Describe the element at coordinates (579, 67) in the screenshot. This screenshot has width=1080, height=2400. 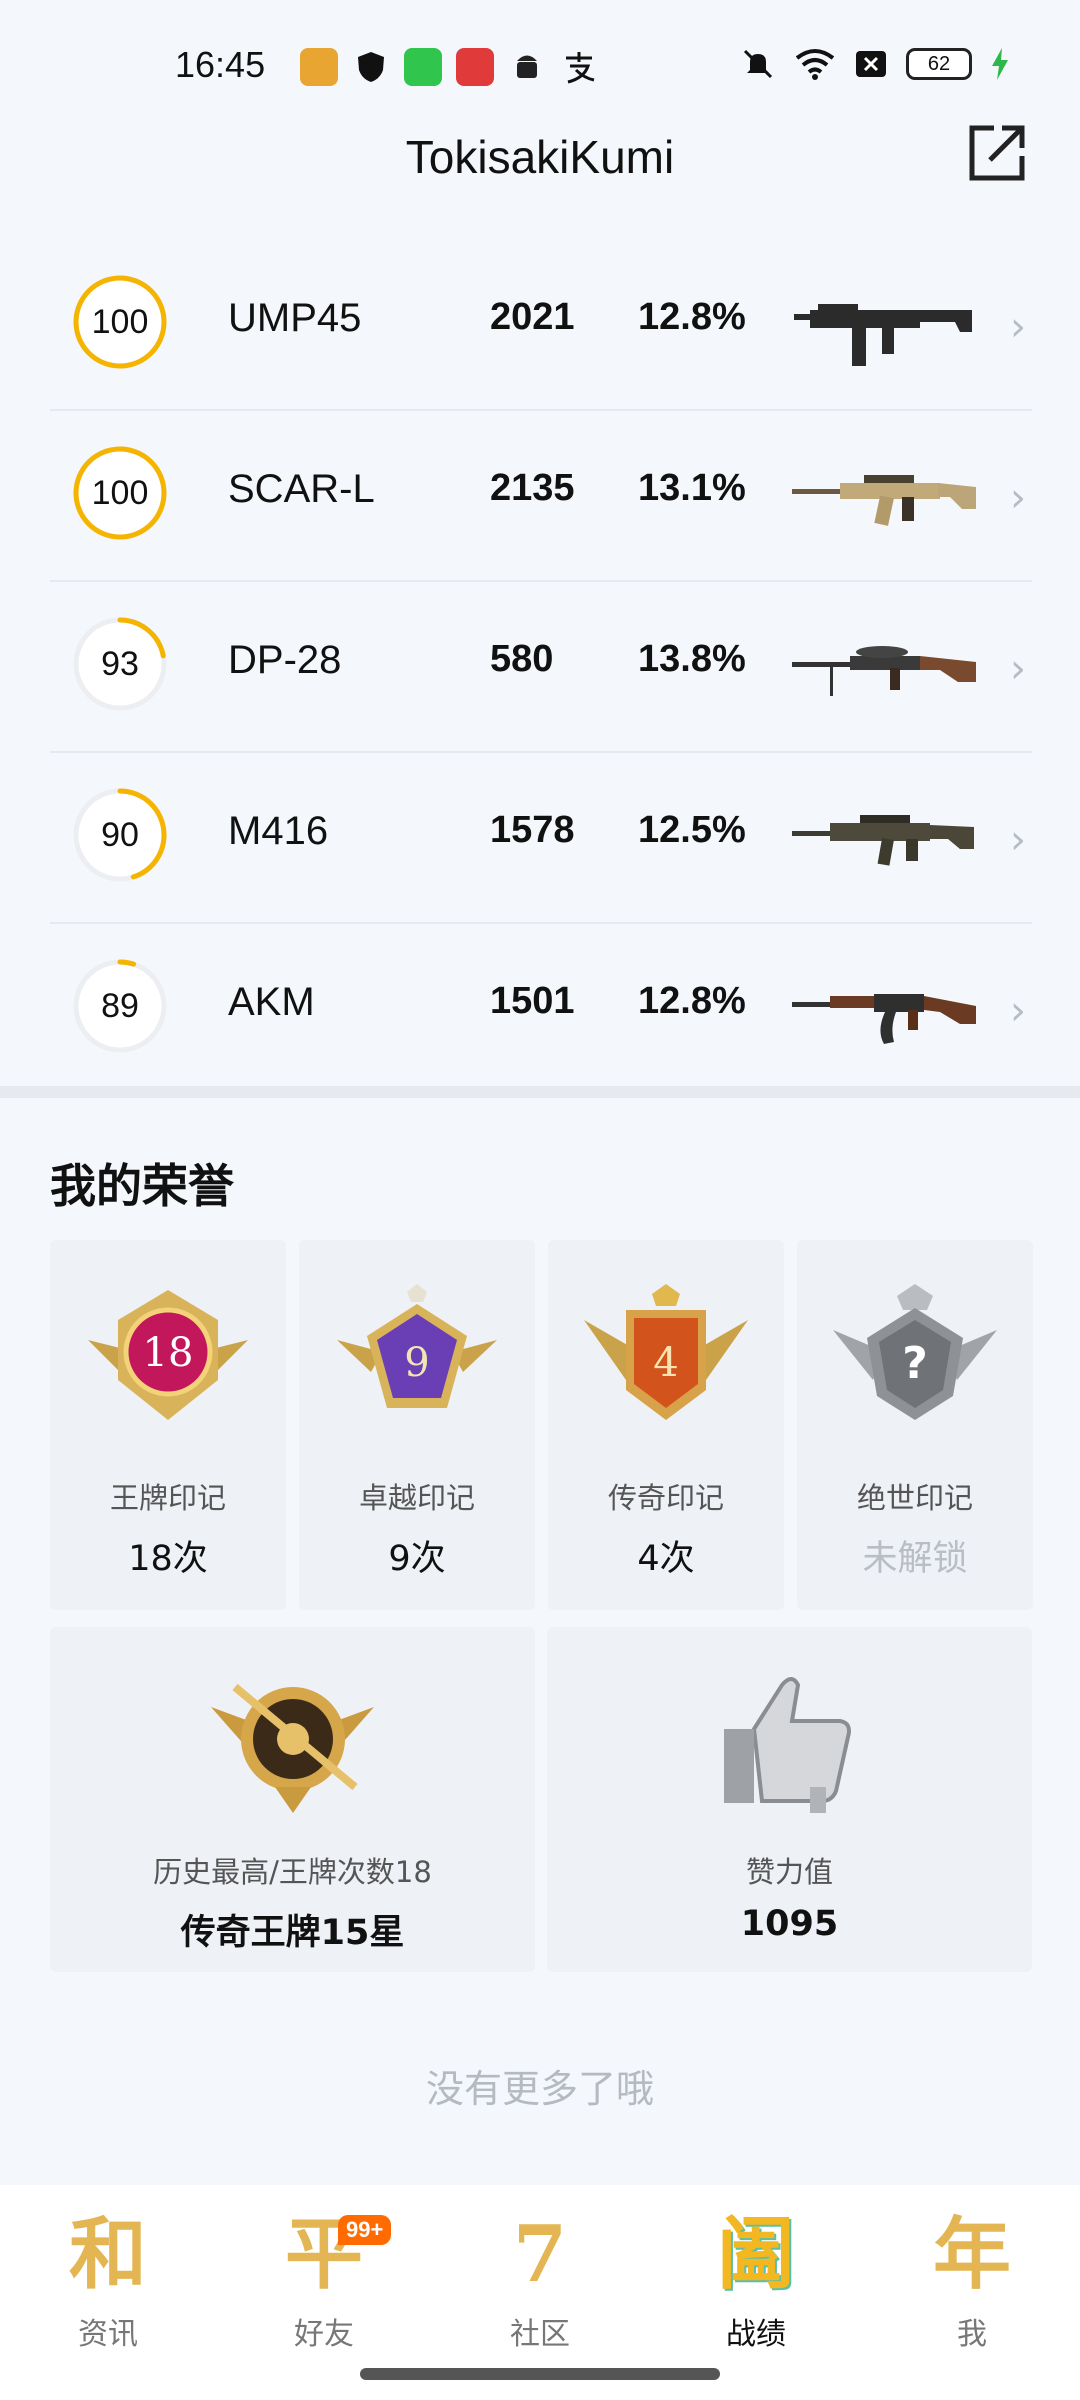
I see `alipay-icon` at that location.